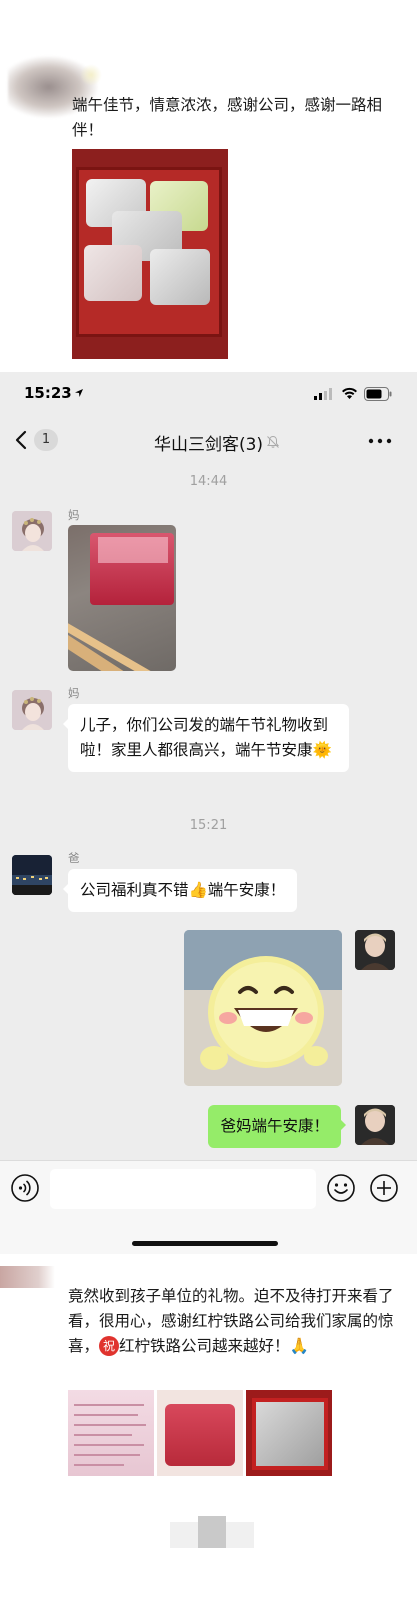  I want to click on more-options-icon, so click(380, 441).